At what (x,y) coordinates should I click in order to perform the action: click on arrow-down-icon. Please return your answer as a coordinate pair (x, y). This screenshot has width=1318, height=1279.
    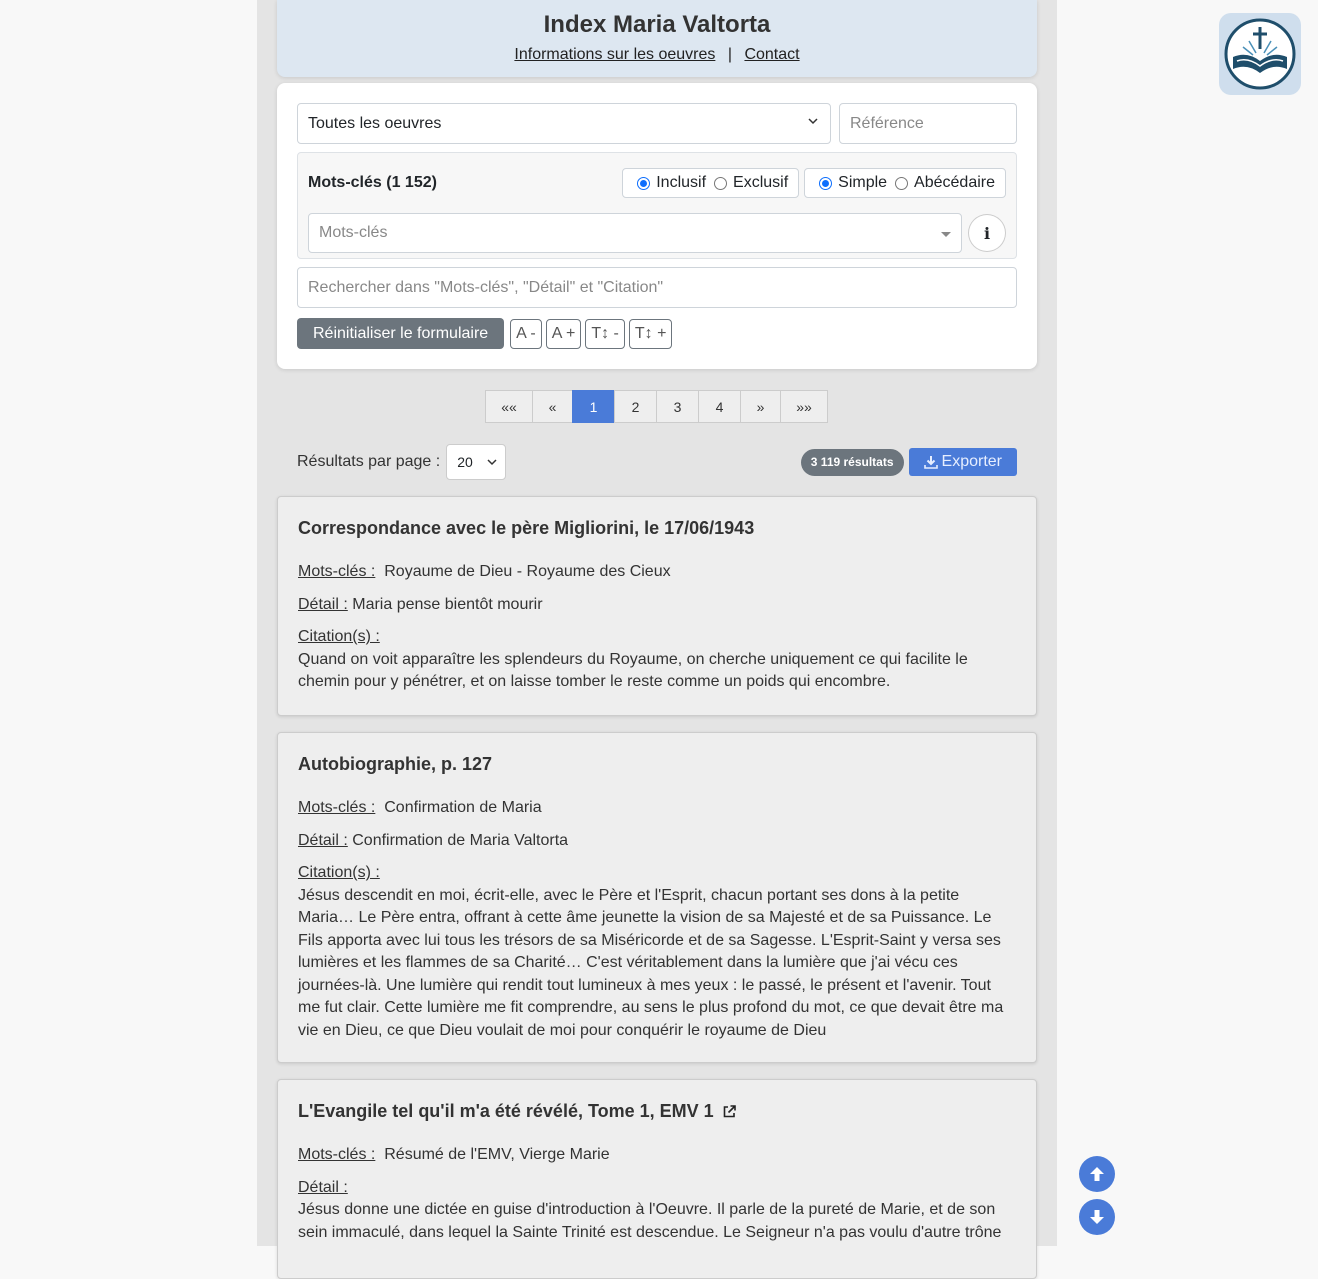
    Looking at the image, I should click on (1097, 1217).